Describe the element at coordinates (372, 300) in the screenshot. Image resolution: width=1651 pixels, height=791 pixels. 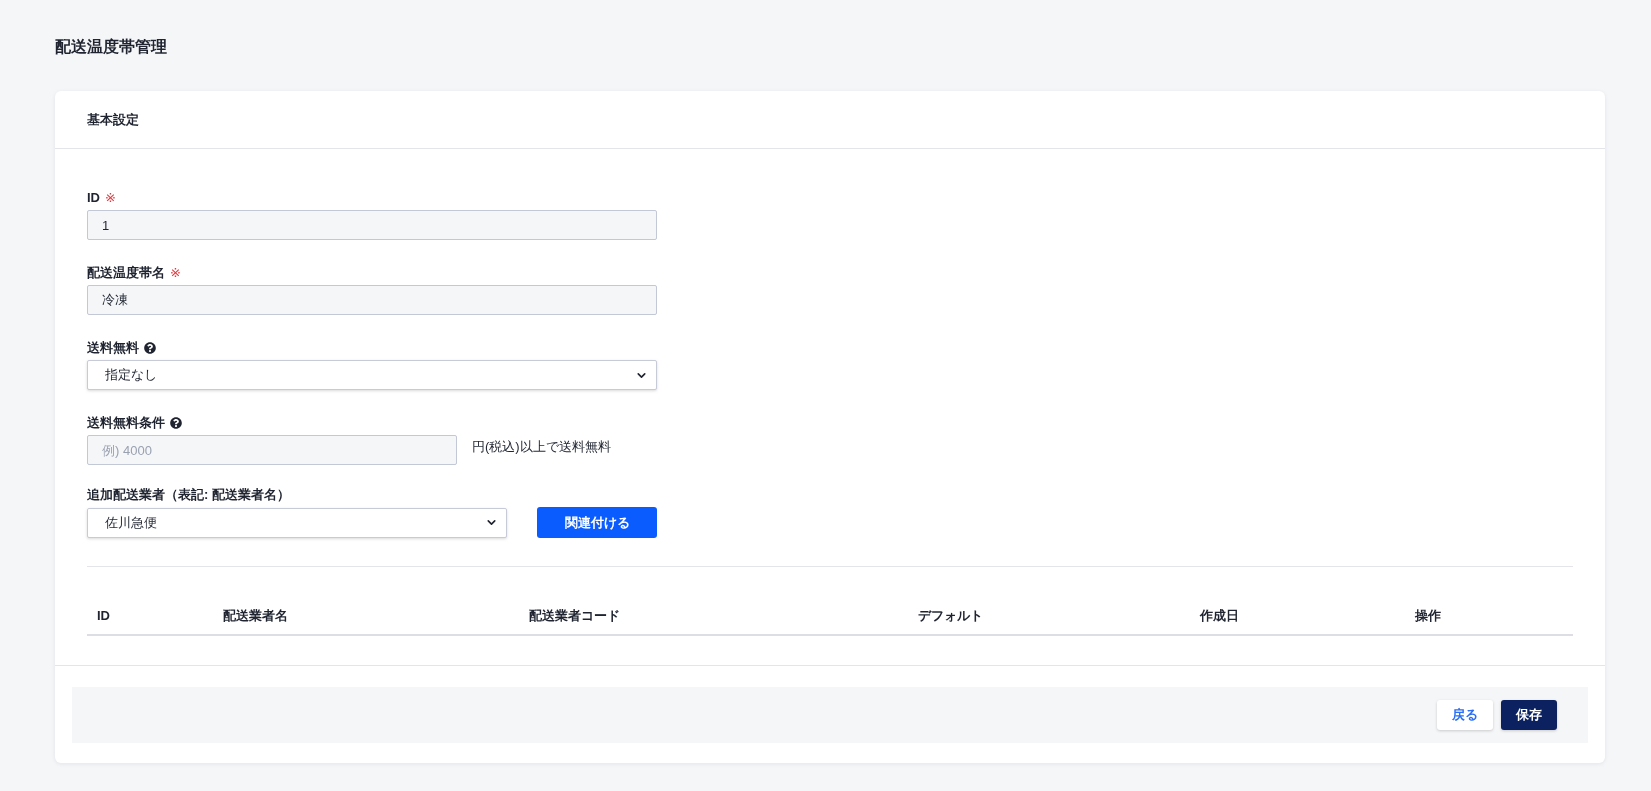
I see `input-field: 冷凍` at that location.